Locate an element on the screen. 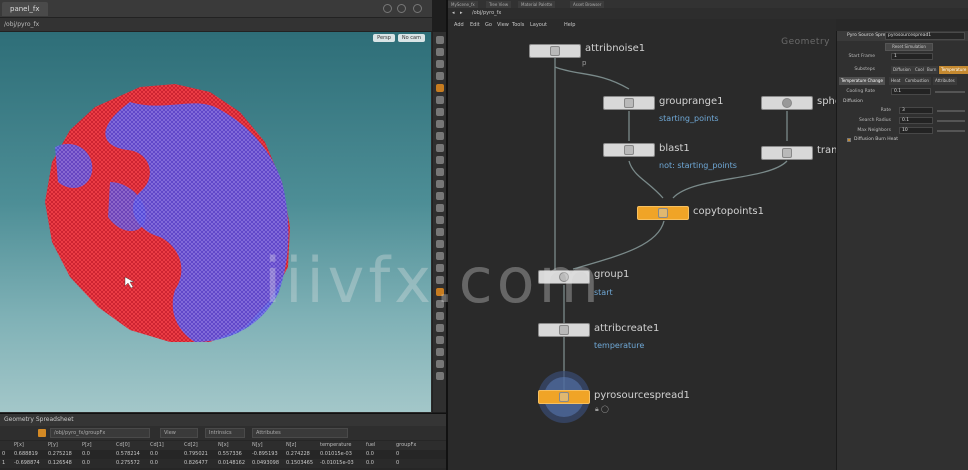 Image resolution: width=968 pixels, height=470 pixels. flip-icon is located at coordinates (439, 256).